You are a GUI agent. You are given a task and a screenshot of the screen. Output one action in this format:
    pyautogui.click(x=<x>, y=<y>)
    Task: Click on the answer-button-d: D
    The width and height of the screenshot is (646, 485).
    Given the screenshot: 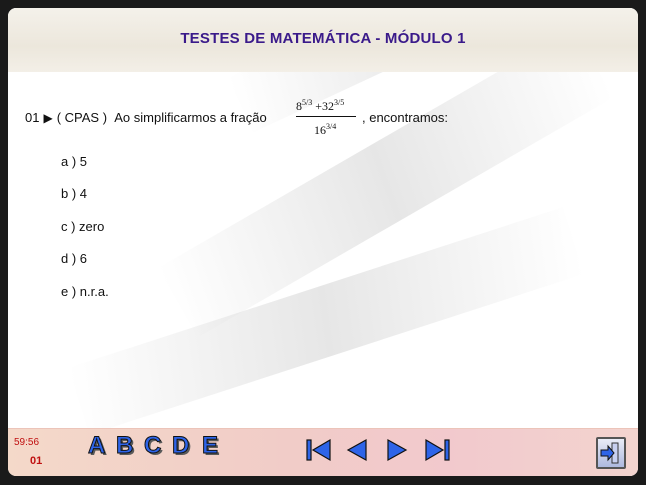 What is the action you would take?
    pyautogui.click(x=180, y=446)
    